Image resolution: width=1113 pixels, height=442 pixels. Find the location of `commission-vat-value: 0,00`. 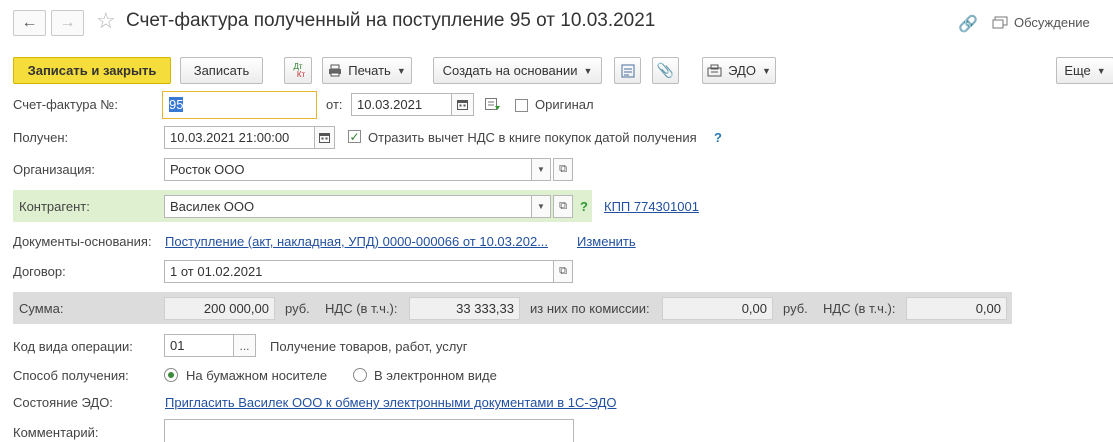

commission-vat-value: 0,00 is located at coordinates (956, 308).